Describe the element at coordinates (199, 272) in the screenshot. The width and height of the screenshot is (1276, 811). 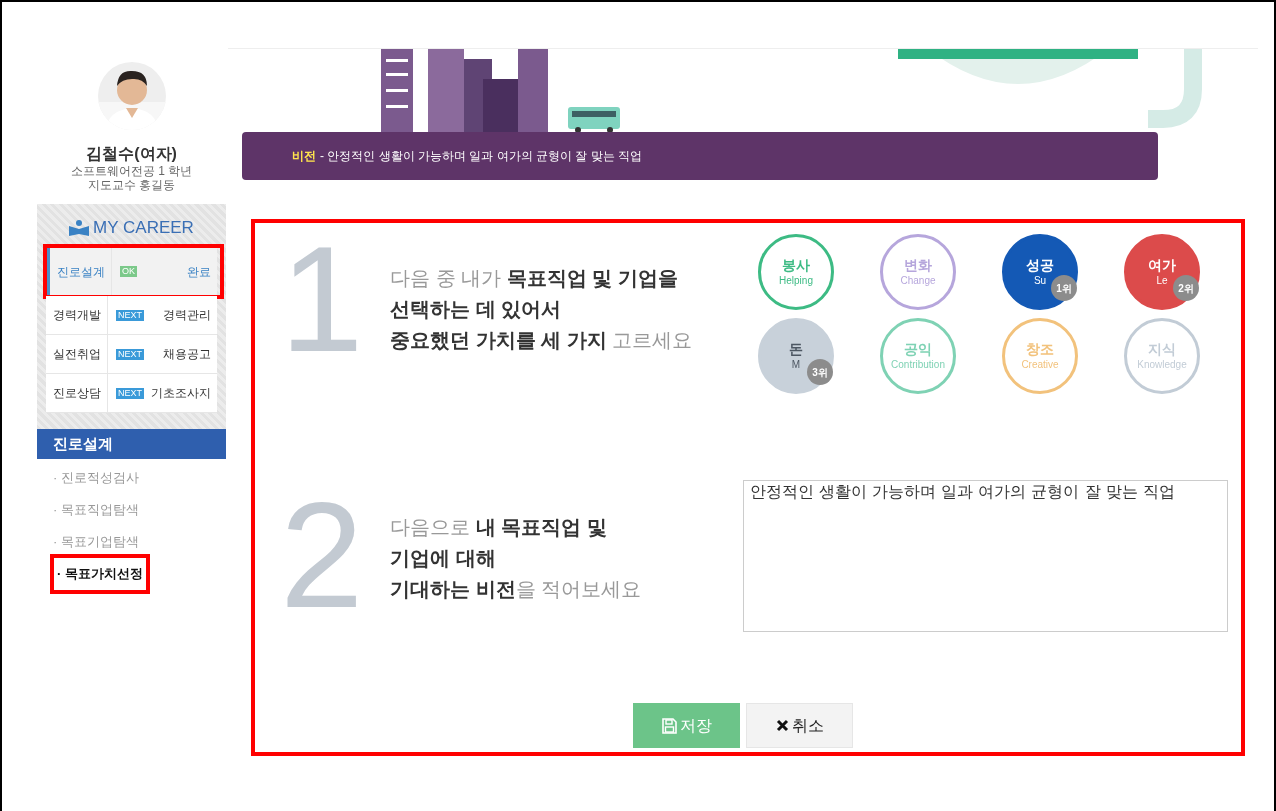
I see `menu-label: 완료` at that location.